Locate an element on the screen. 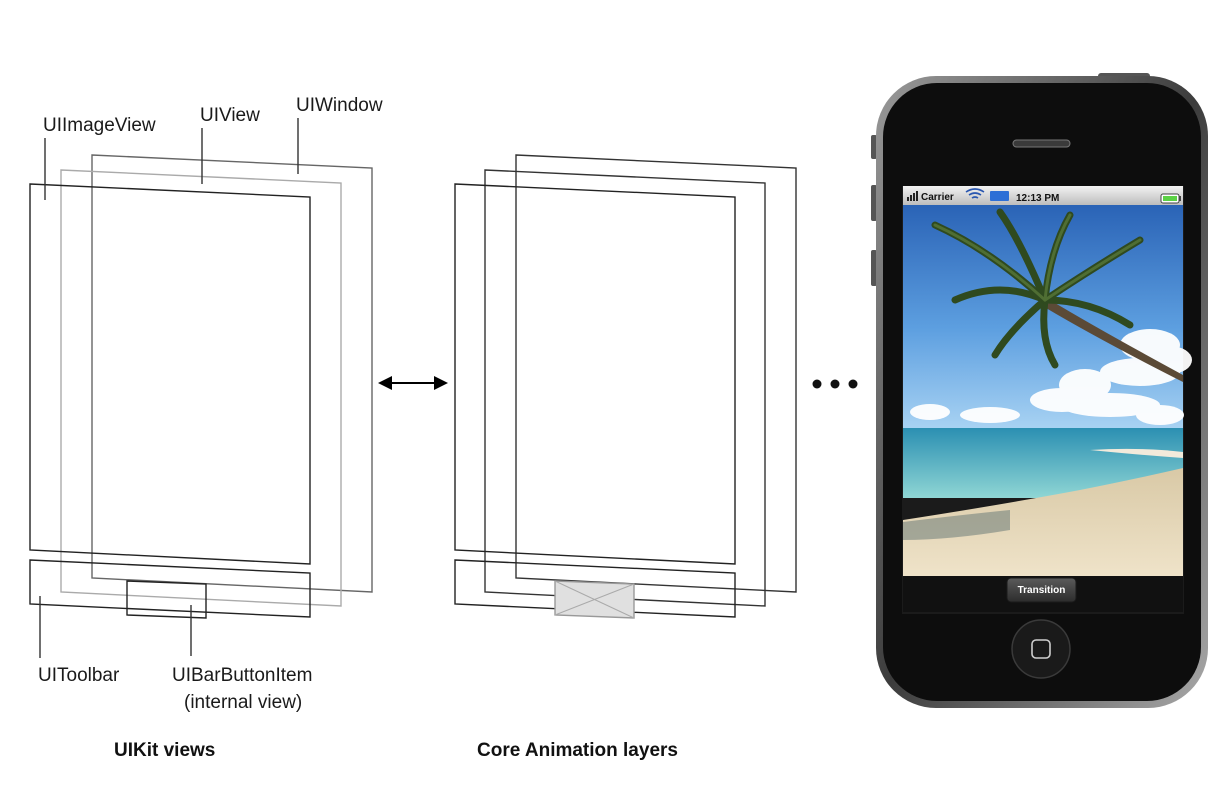 The width and height of the screenshot is (1230, 796). uitoolbar-frame is located at coordinates (170, 588).